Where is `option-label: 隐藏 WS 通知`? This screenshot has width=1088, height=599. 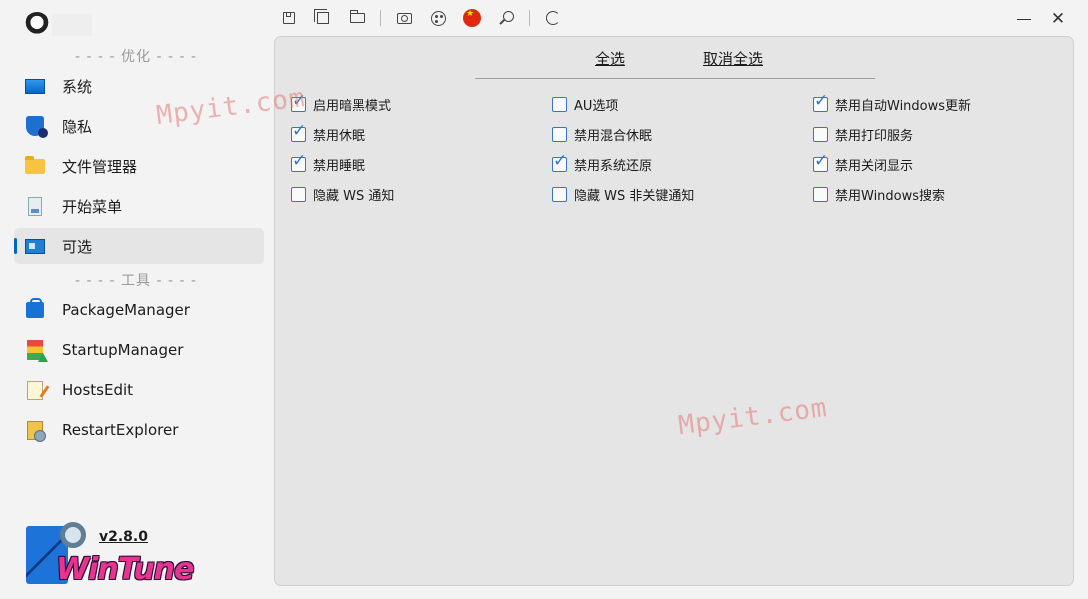 option-label: 隐藏 WS 通知 is located at coordinates (354, 196).